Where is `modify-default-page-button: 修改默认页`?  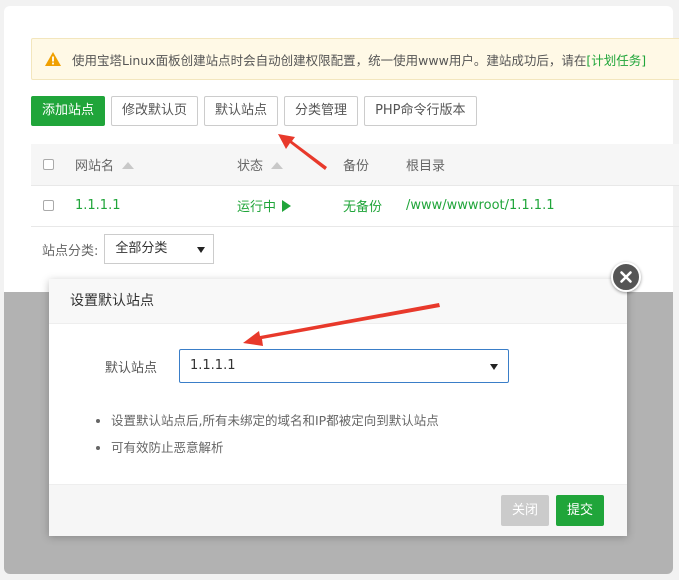
modify-default-page-button: 修改默认页 is located at coordinates (155, 111).